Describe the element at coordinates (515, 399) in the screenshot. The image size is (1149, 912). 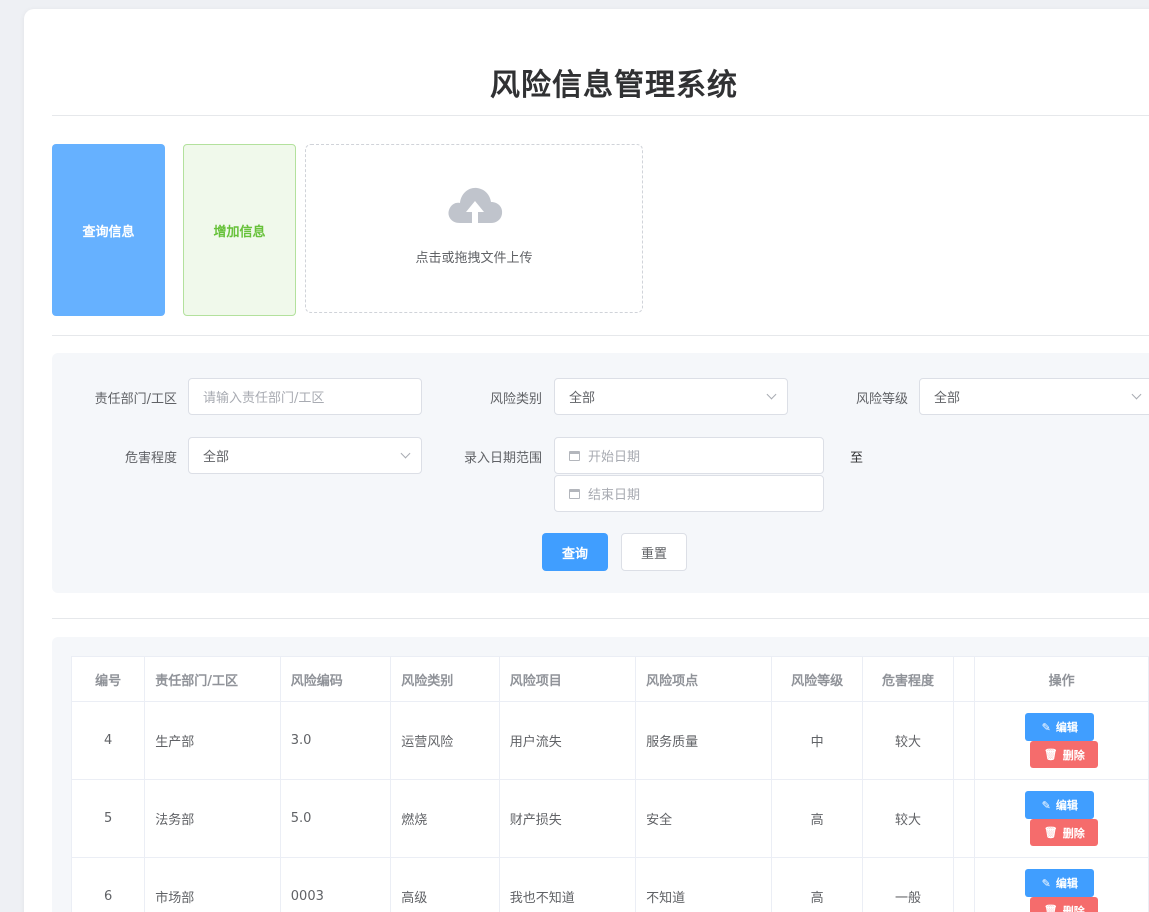
I see `category-label: 风险类别` at that location.